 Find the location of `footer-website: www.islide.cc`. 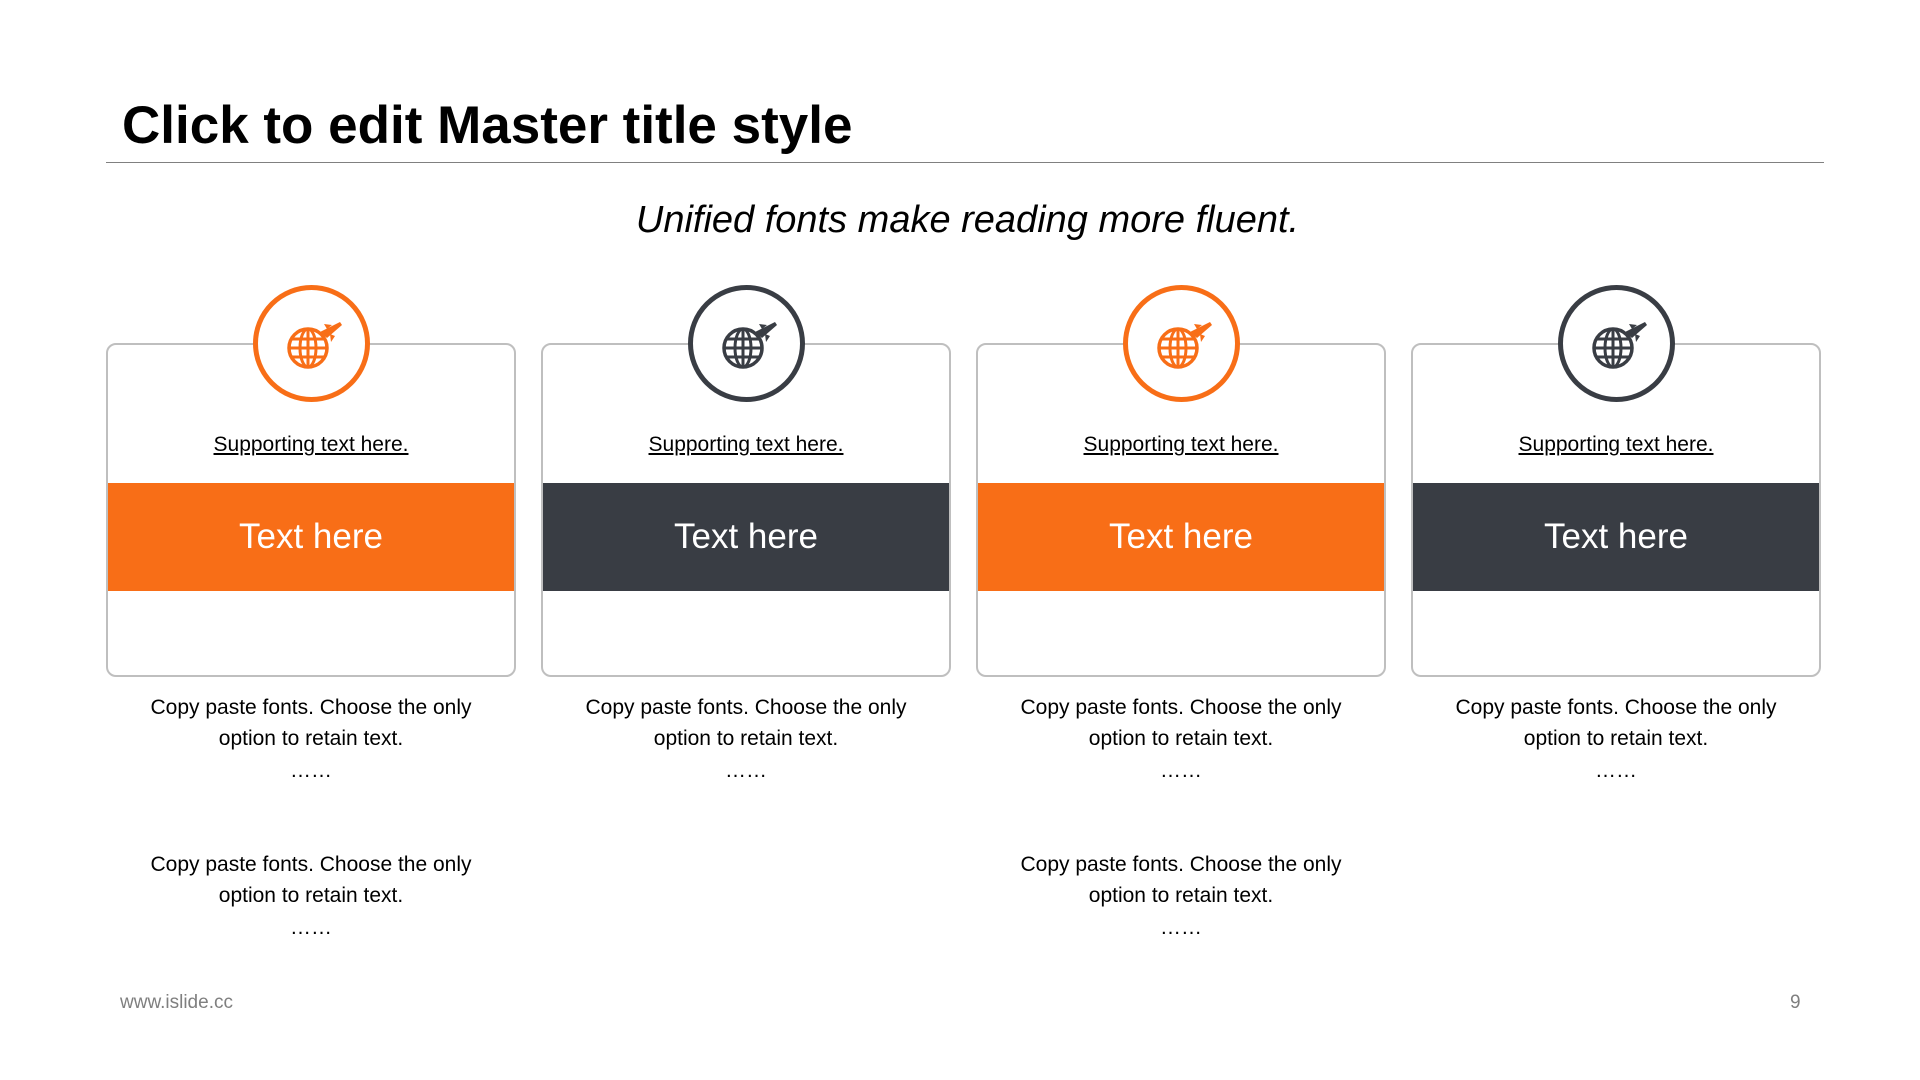

footer-website: www.islide.cc is located at coordinates (176, 1002).